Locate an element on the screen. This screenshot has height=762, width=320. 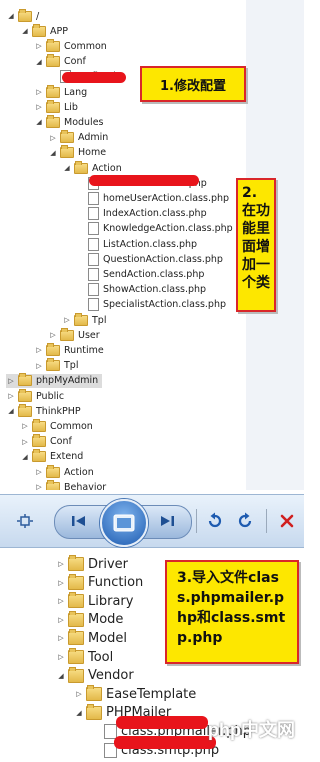
folder-item: ▷ Function is located at coordinates (99, 583).